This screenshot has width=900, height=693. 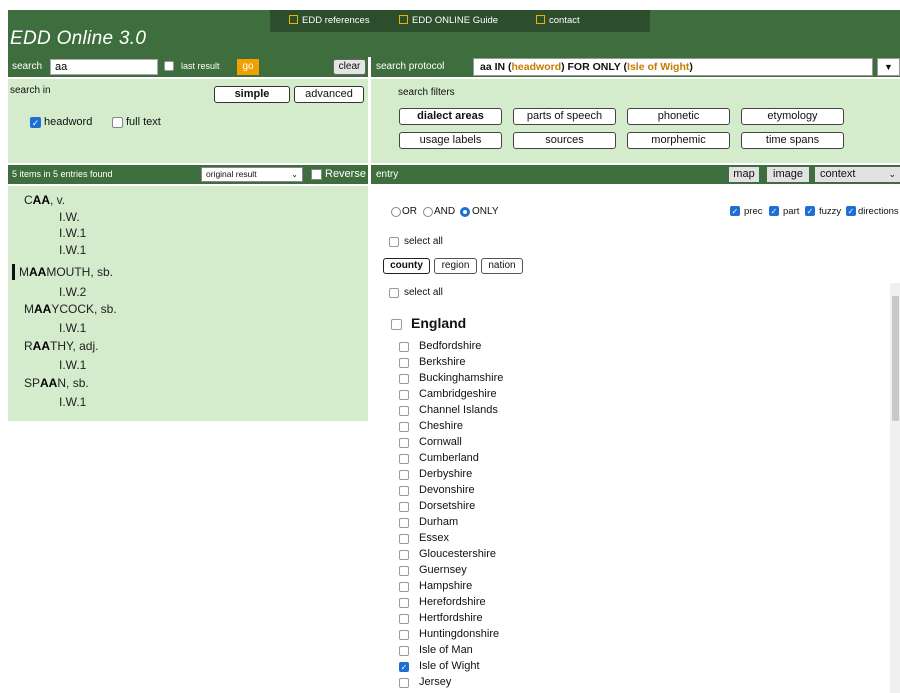 What do you see at coordinates (72, 292) in the screenshot?
I see `result-location: I.W.2` at bounding box center [72, 292].